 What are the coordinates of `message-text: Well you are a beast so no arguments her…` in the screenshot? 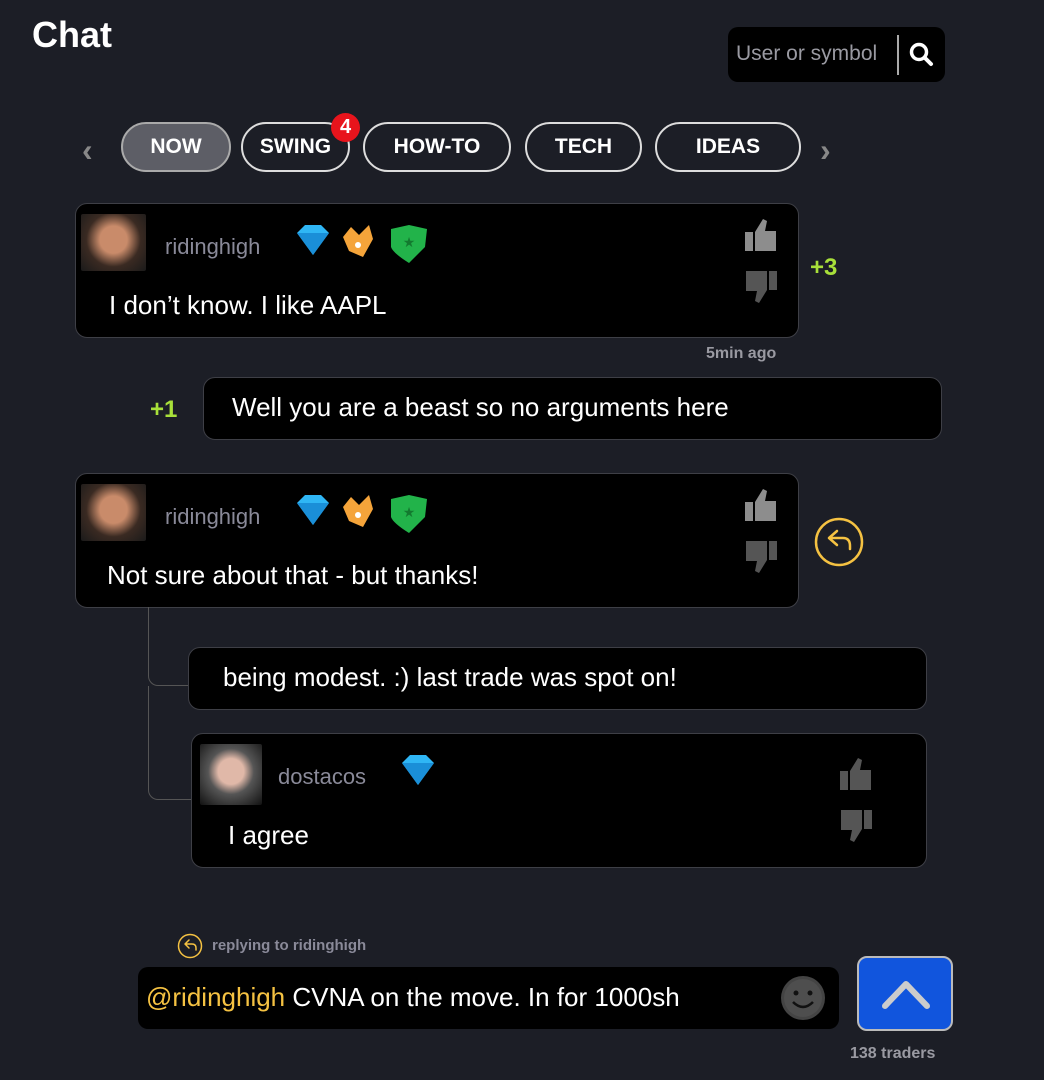 It's located at (480, 407).